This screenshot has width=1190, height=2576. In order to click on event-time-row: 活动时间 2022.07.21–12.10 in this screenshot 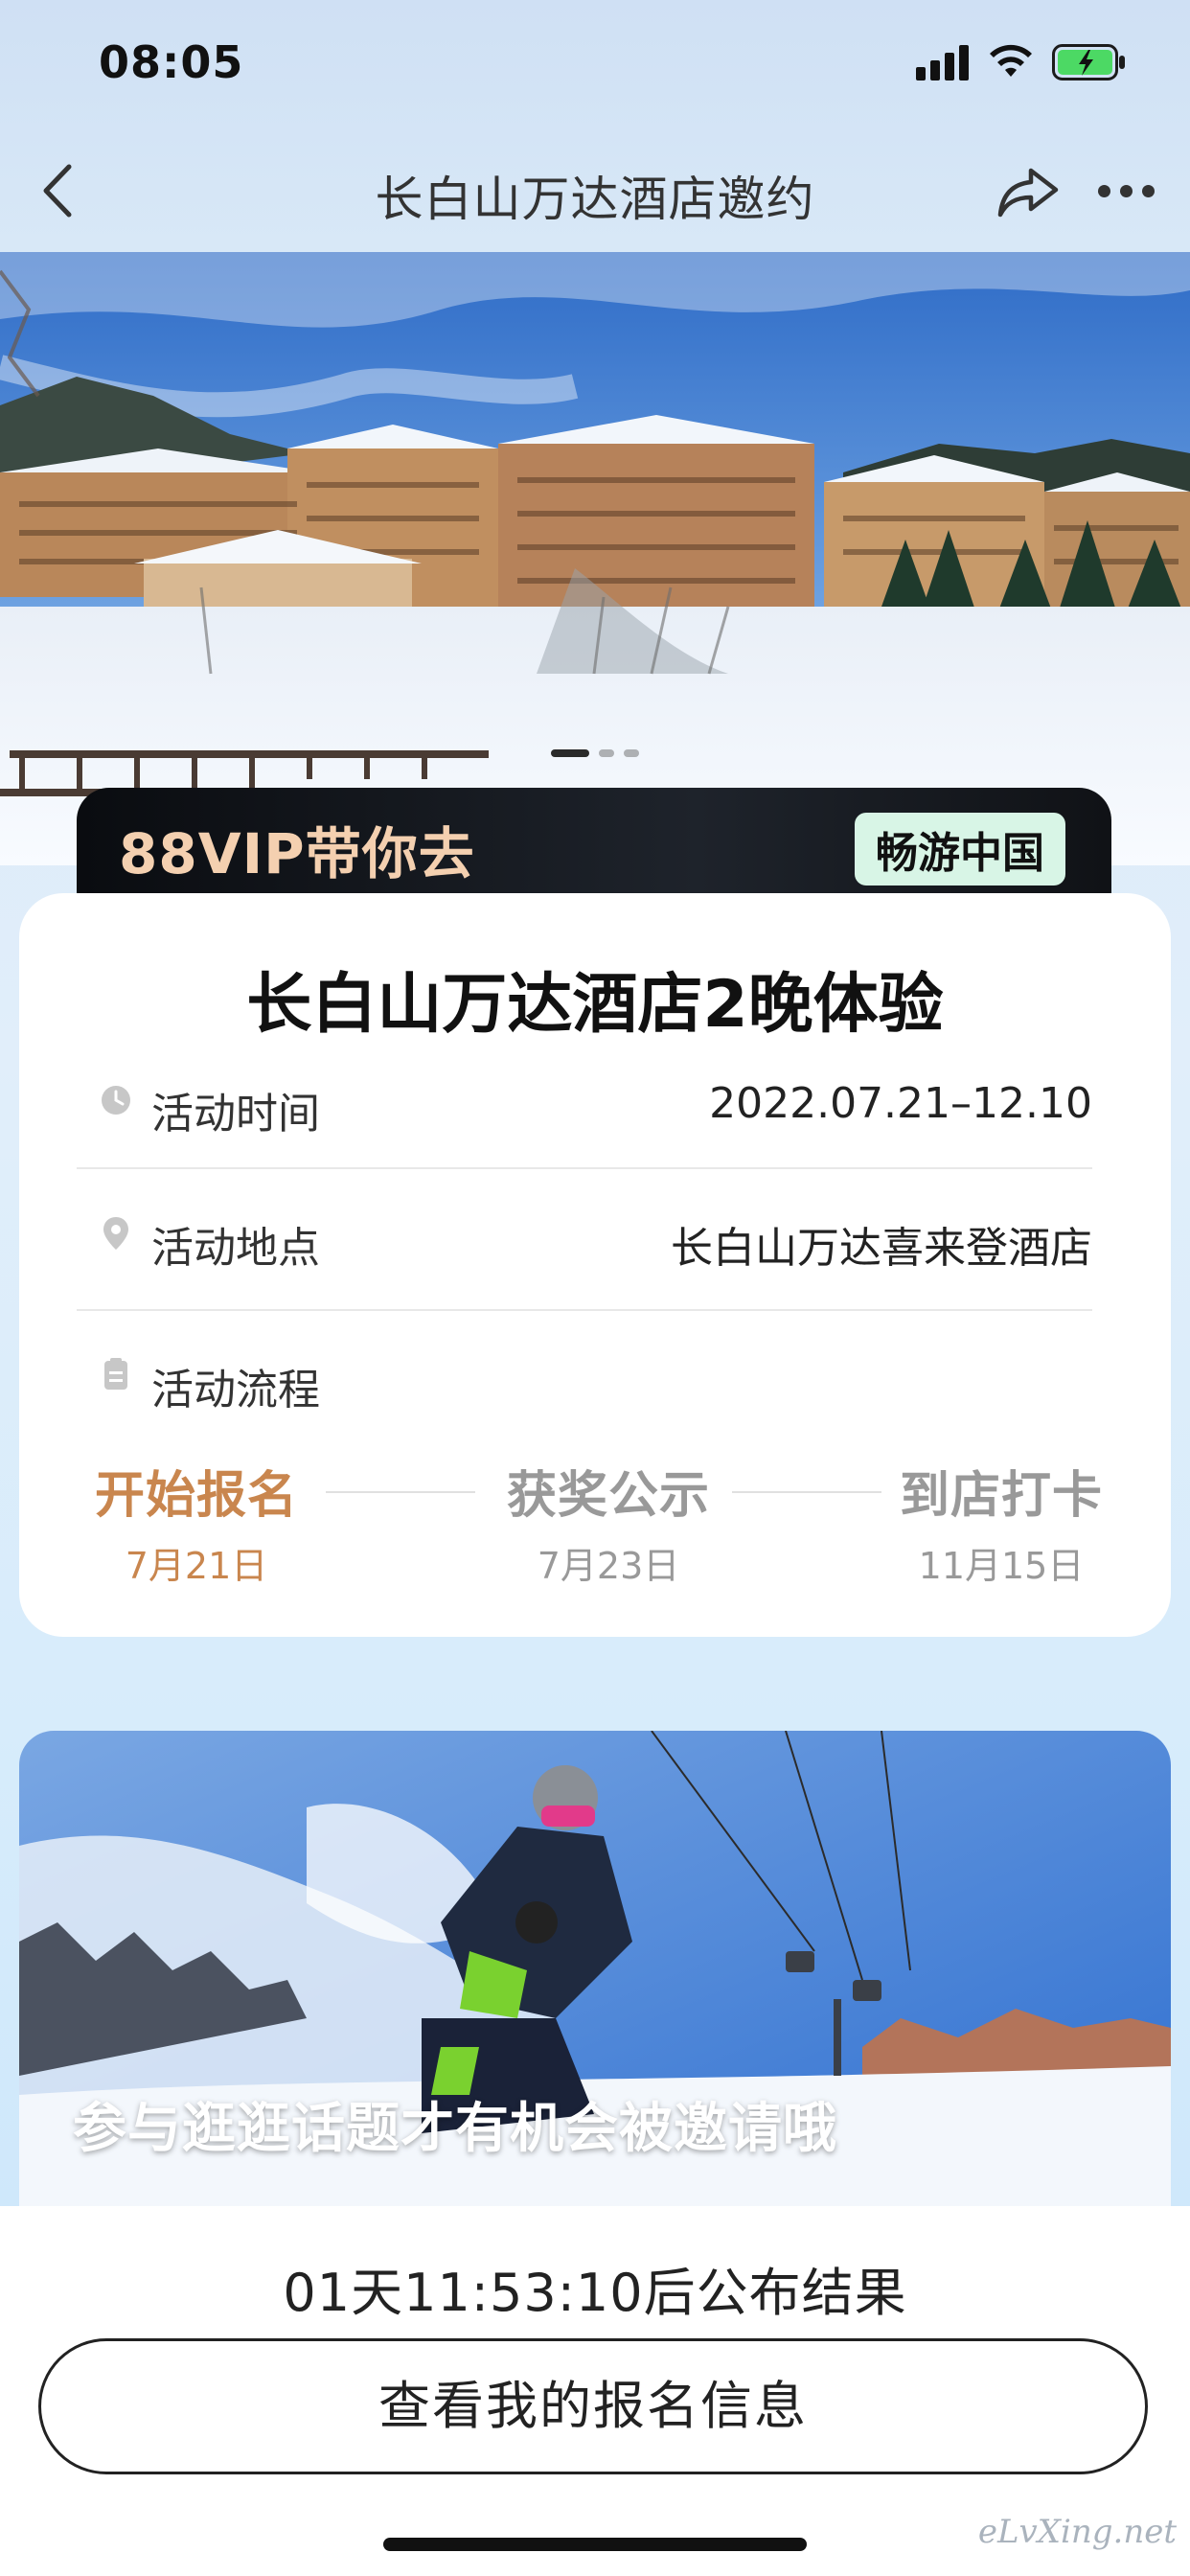, I will do `click(585, 1146)`.